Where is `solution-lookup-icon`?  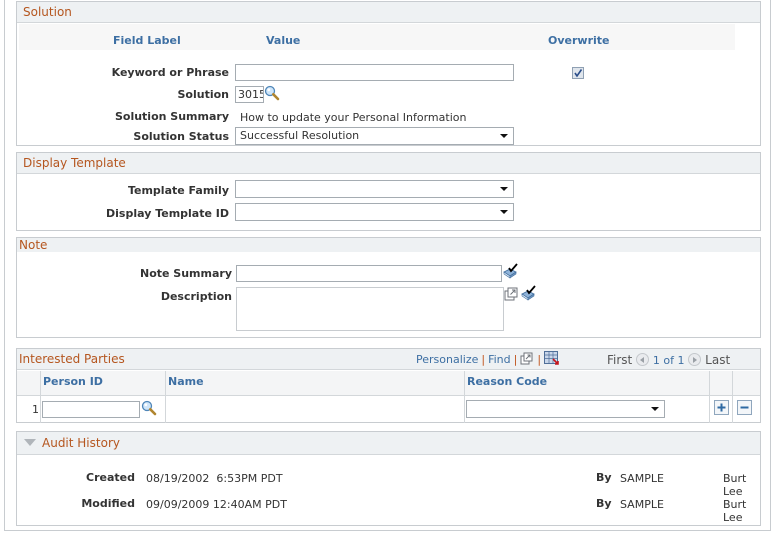 solution-lookup-icon is located at coordinates (272, 93).